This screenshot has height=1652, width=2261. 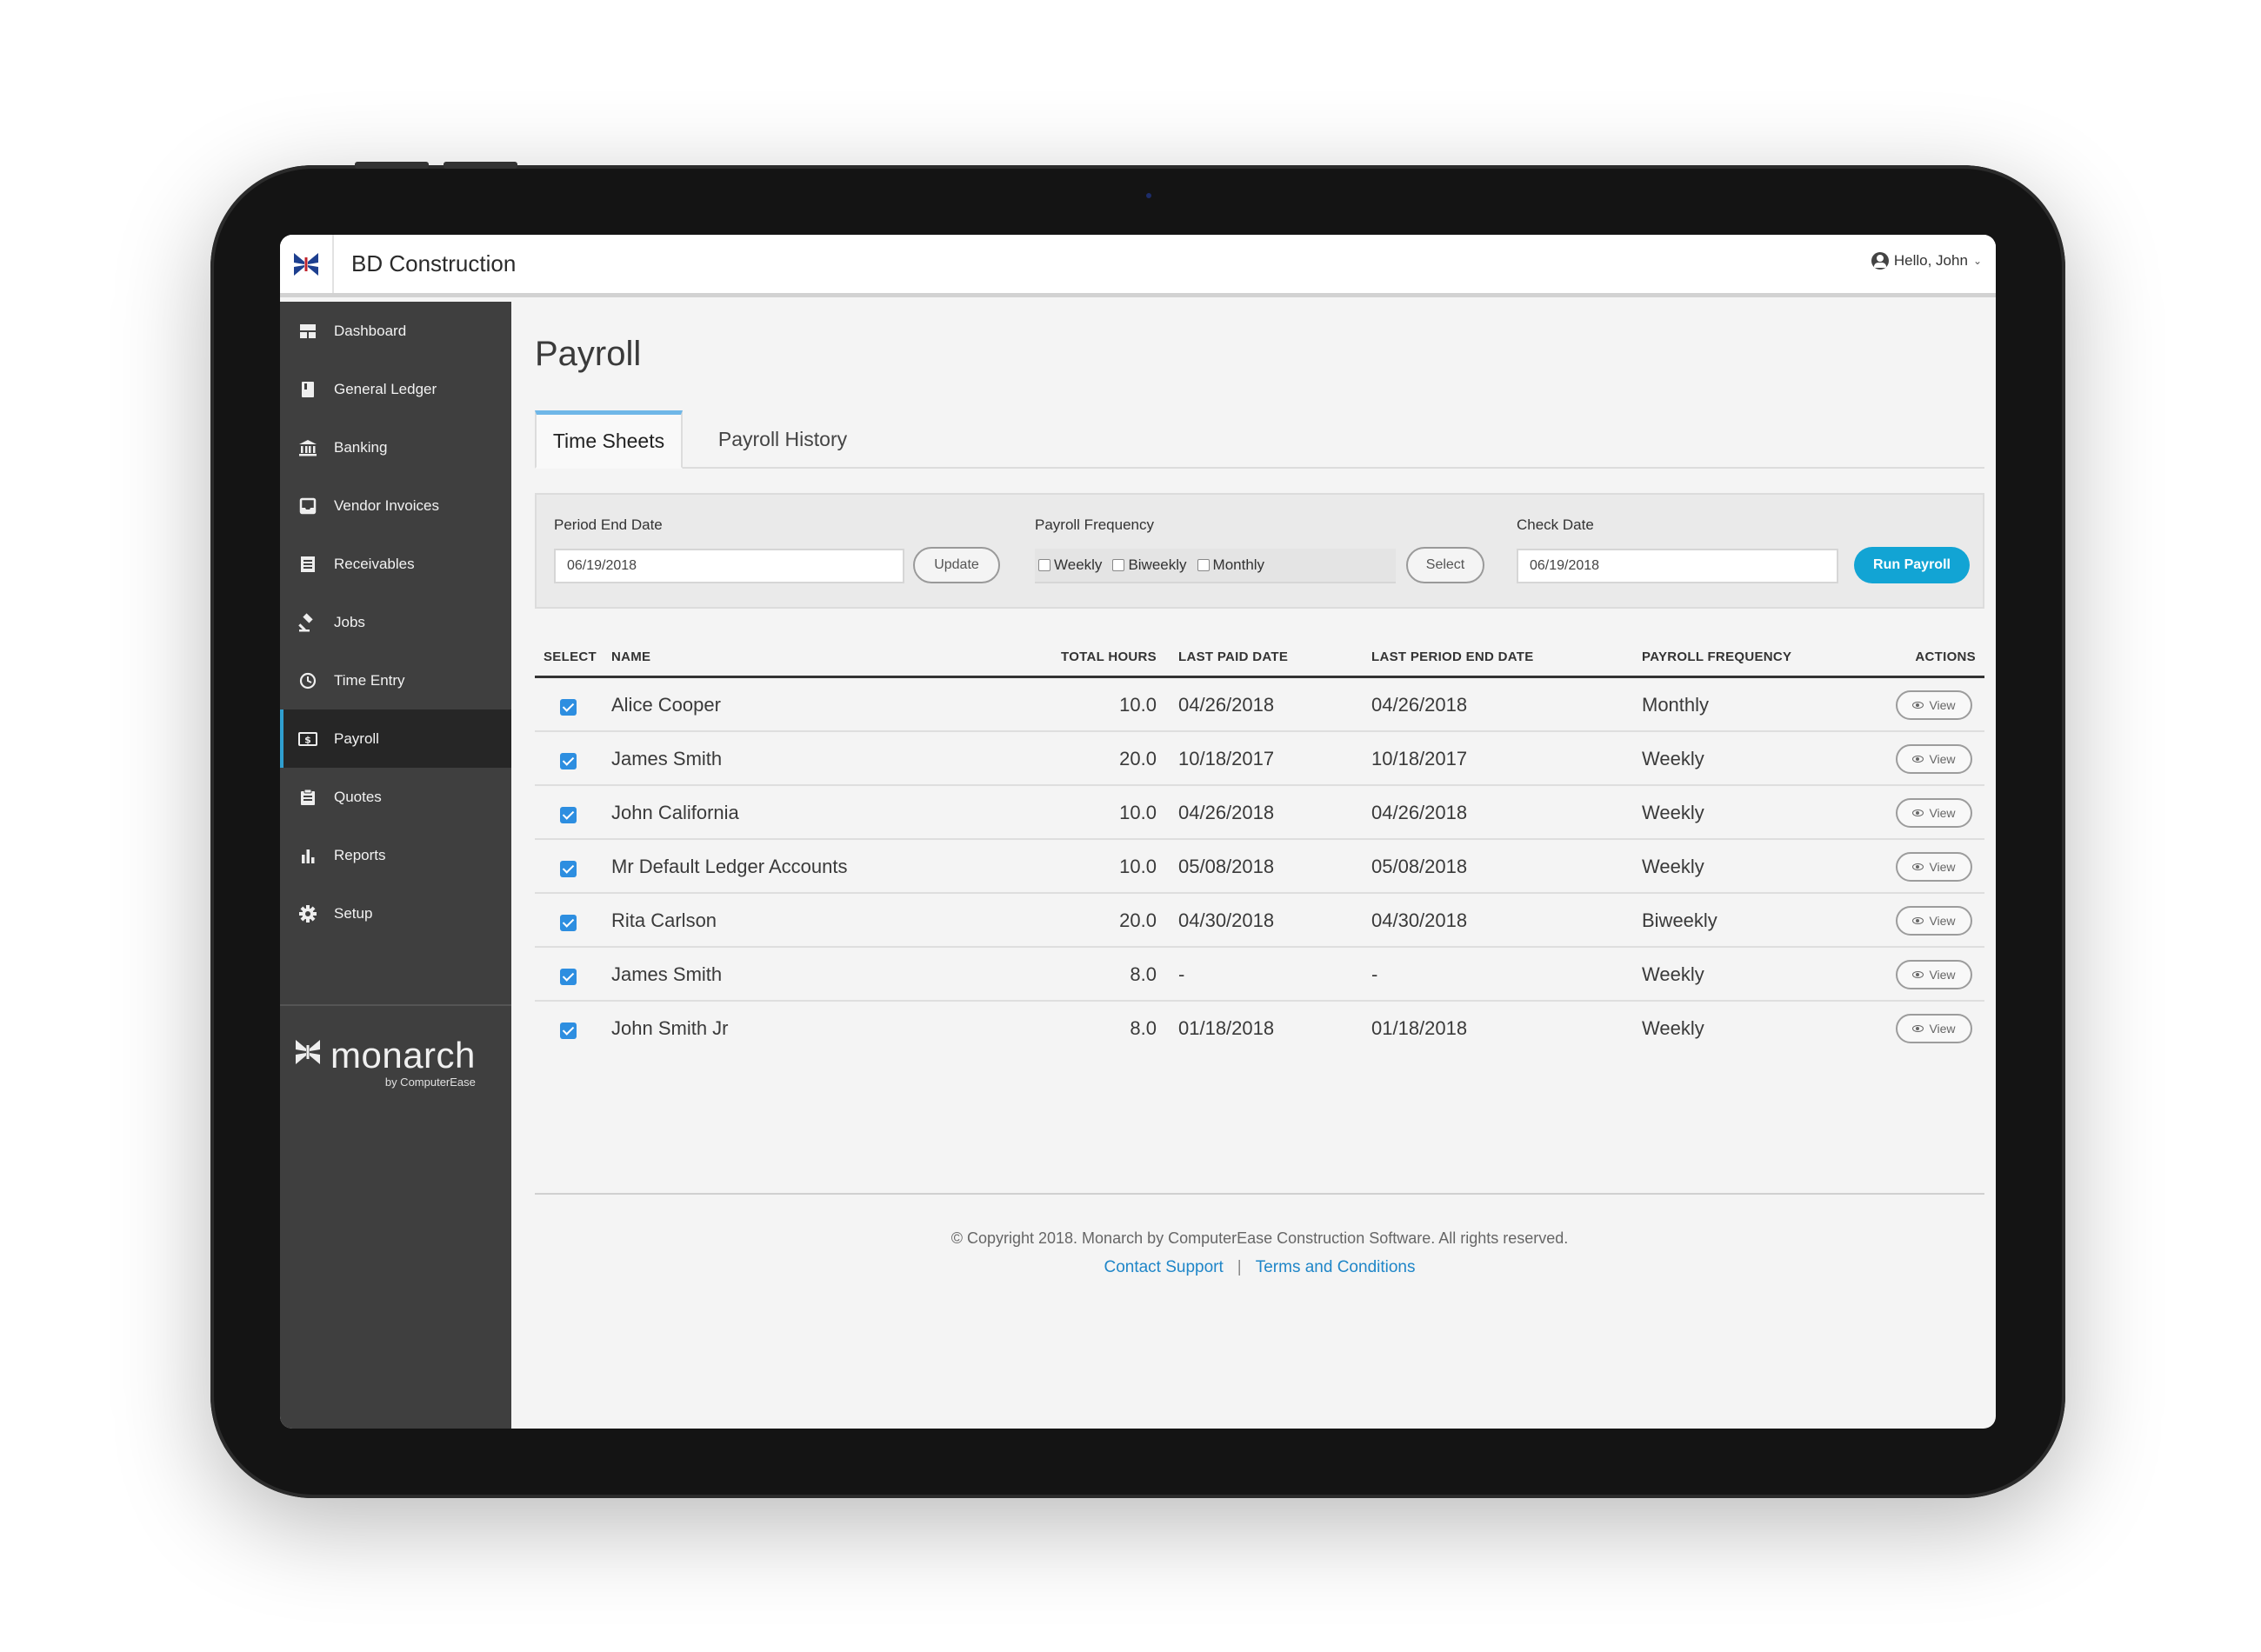 I want to click on monthly-checkbox, so click(x=1203, y=565).